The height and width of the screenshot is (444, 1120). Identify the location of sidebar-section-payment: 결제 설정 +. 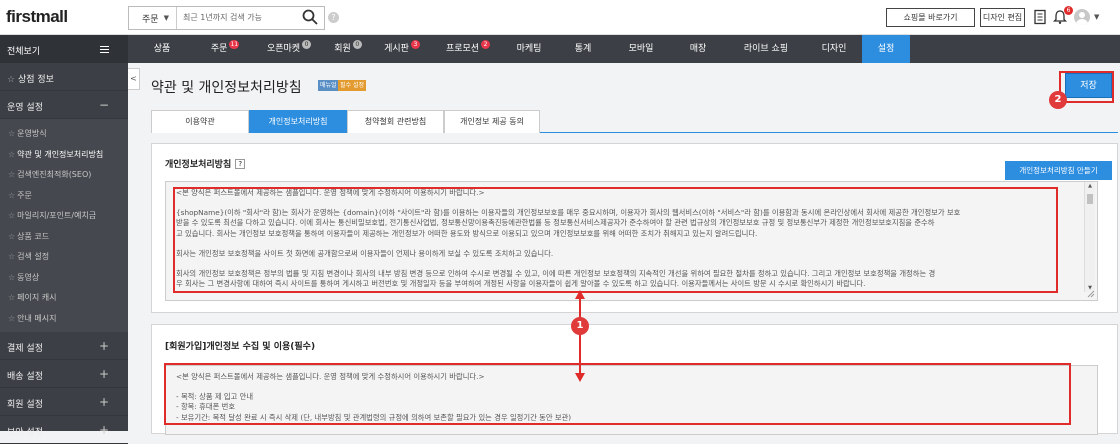
(64, 346).